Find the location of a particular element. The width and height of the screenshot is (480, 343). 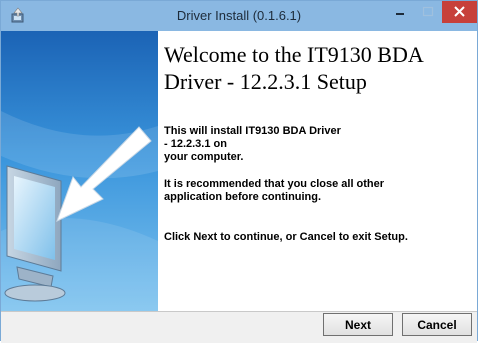

next-button: Next is located at coordinates (358, 324).